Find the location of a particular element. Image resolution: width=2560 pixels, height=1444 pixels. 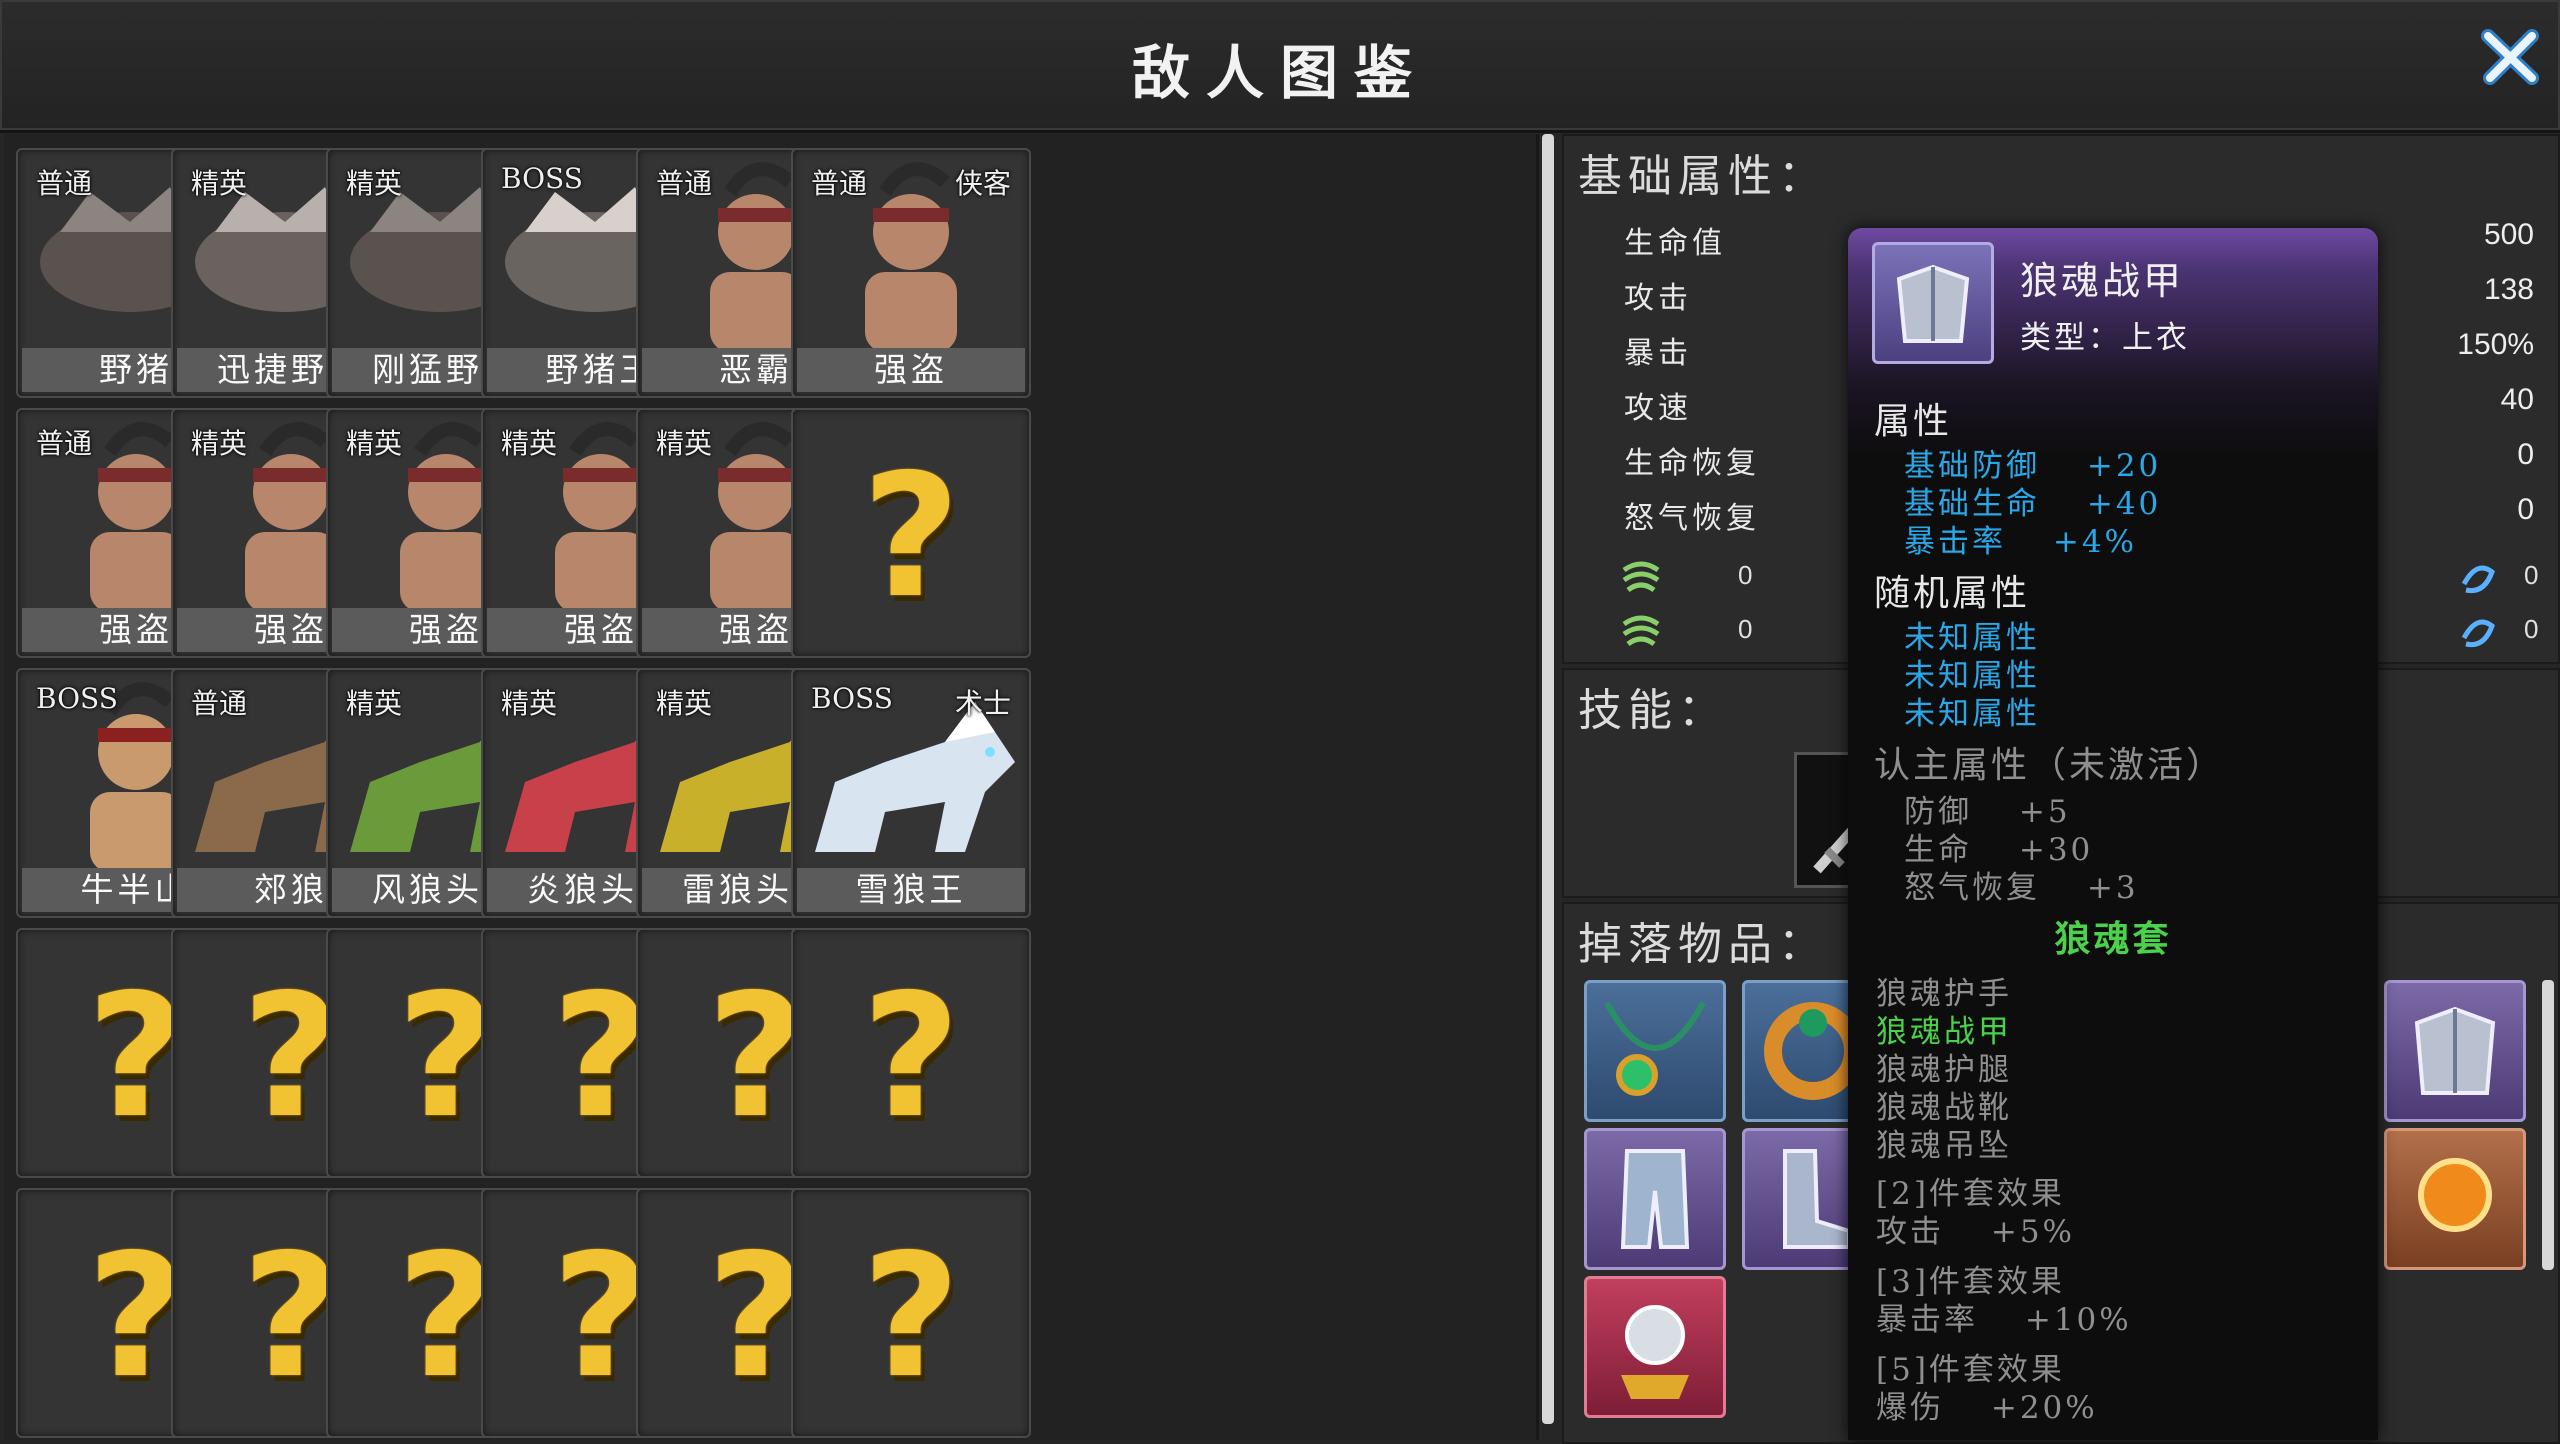

attr-label: 攻速 is located at coordinates (1658, 408).